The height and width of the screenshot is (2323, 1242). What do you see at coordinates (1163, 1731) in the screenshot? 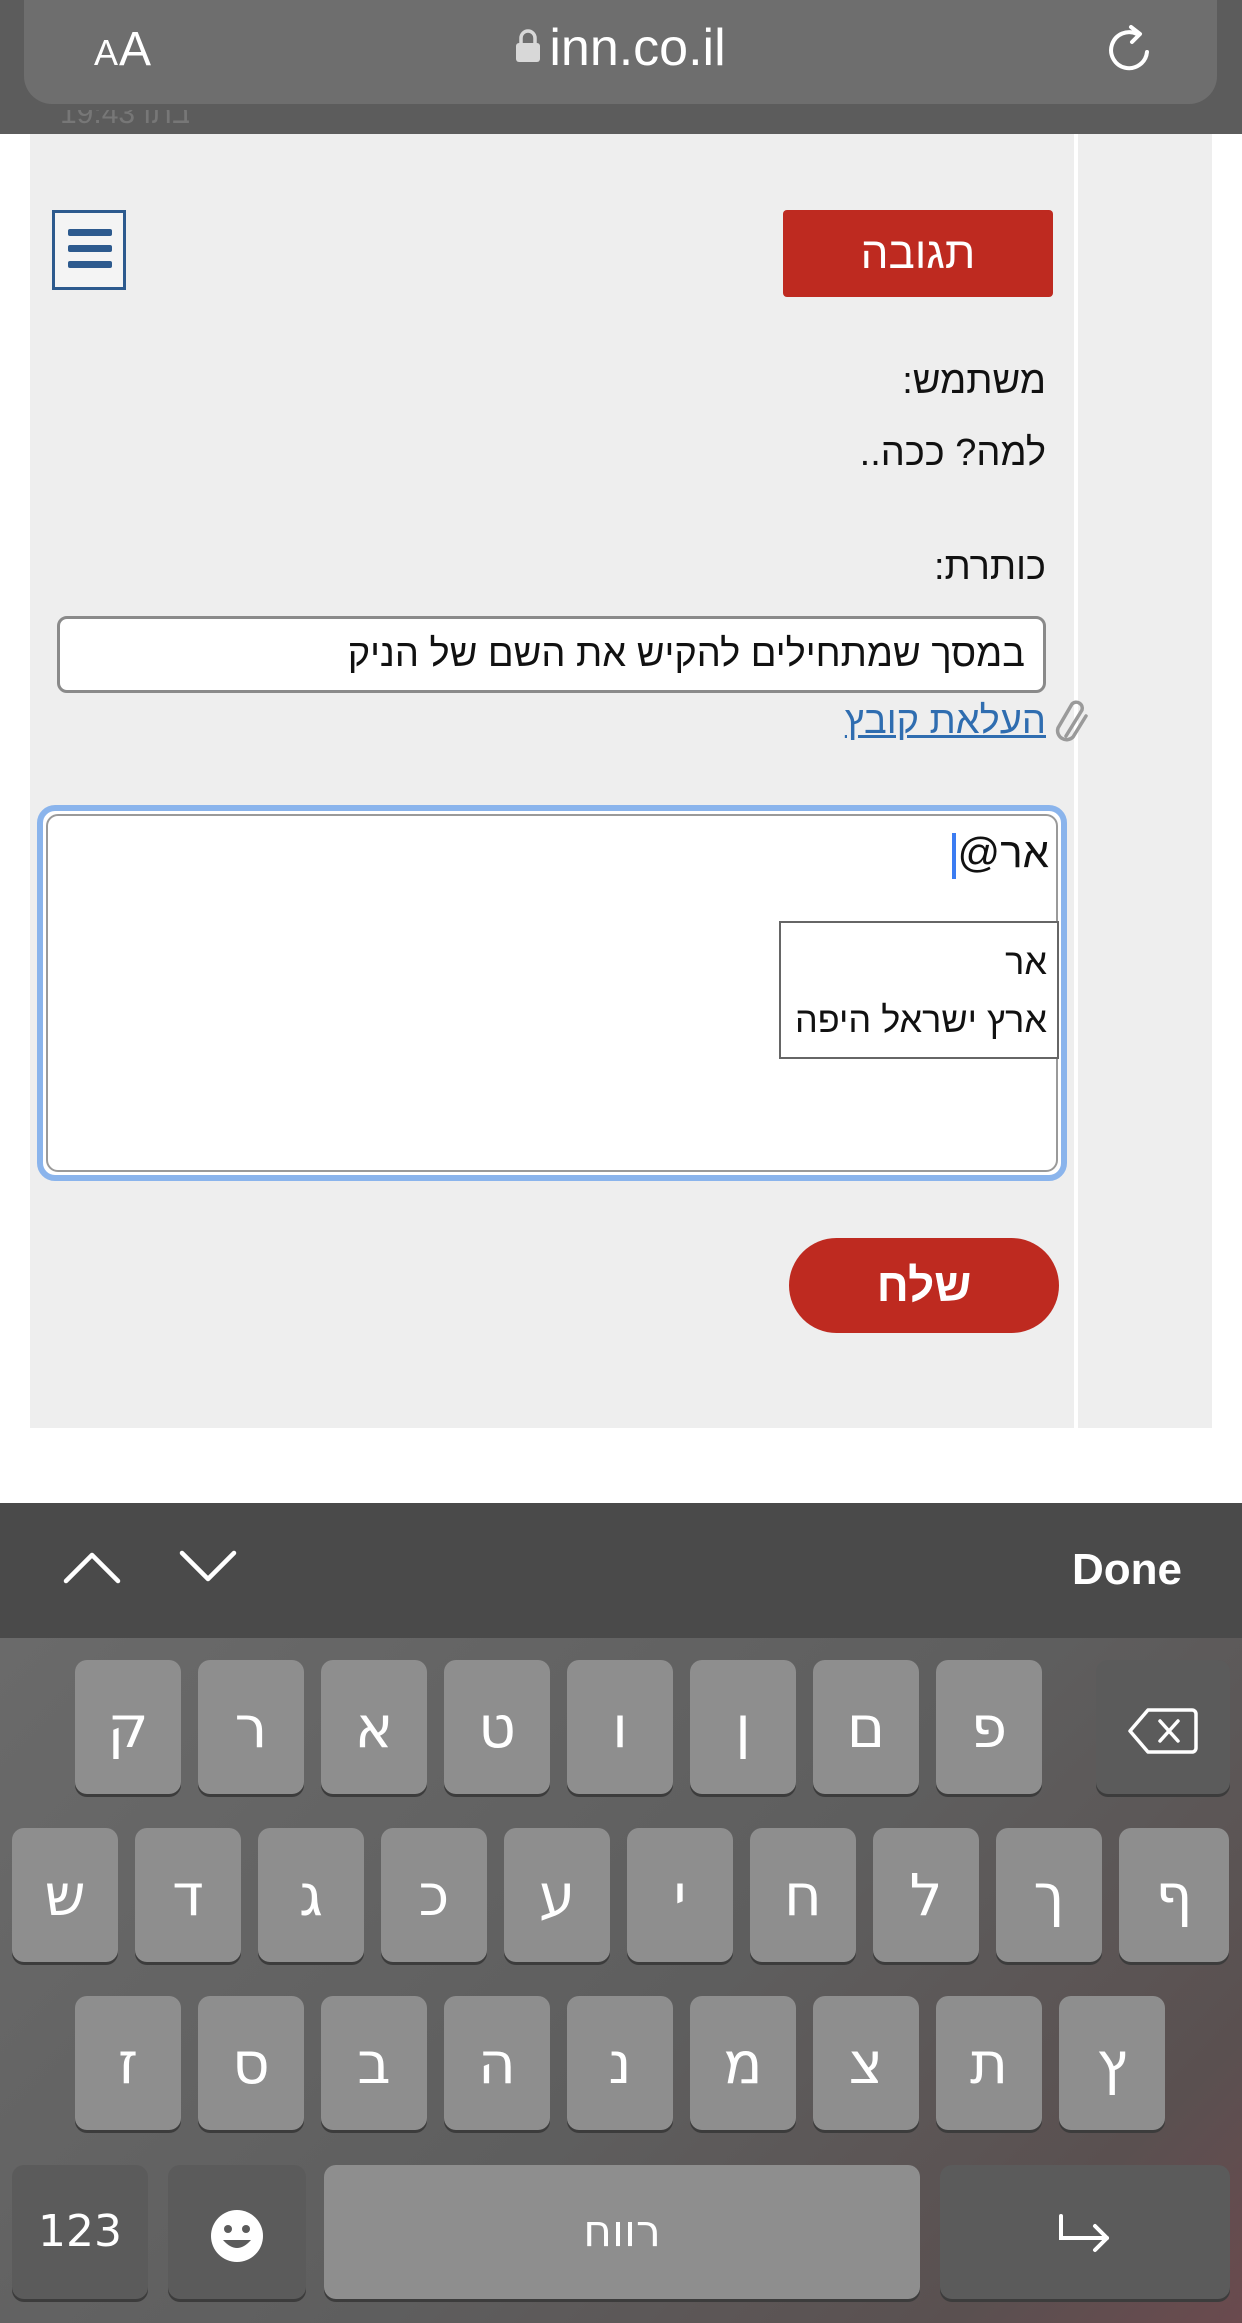
I see `backspace-icon` at bounding box center [1163, 1731].